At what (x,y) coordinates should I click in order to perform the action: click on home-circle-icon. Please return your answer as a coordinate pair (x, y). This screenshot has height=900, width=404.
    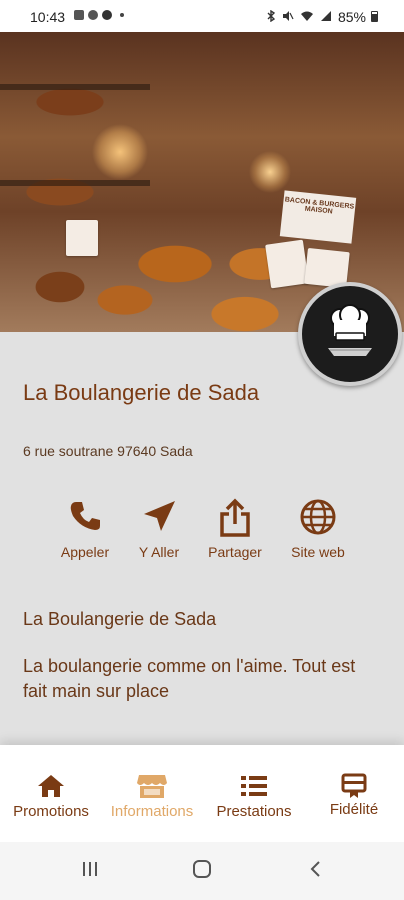
    Looking at the image, I should click on (202, 869).